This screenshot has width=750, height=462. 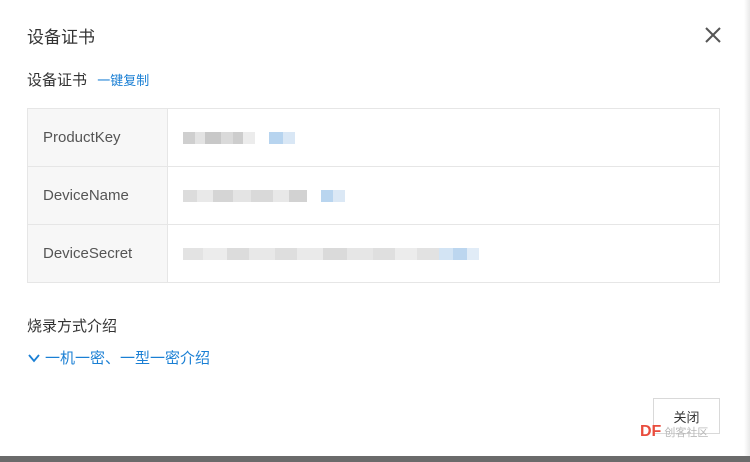 I want to click on close-icon, so click(x=713, y=35).